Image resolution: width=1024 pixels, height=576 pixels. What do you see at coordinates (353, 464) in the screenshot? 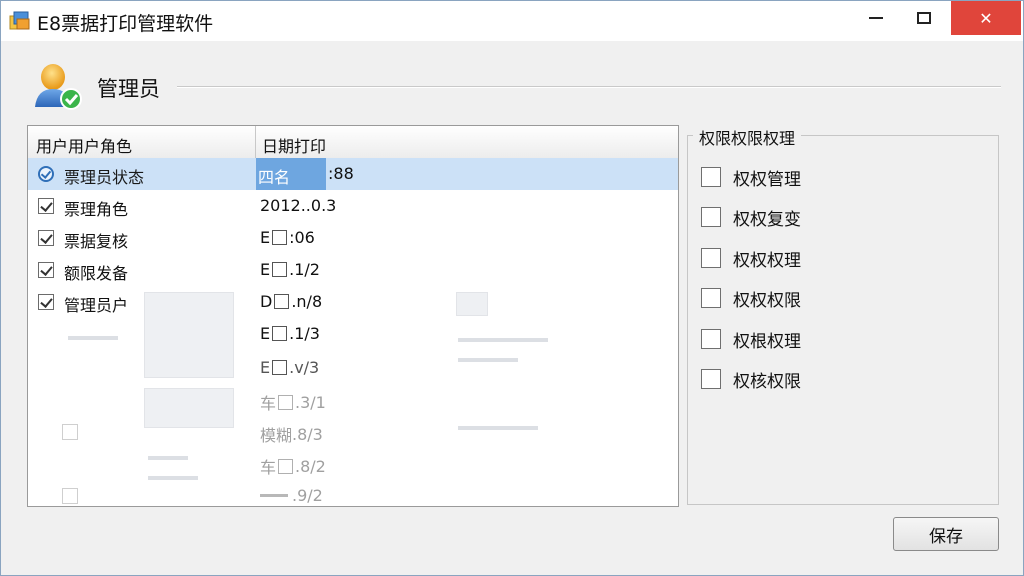
I see `table-row: 车 .8/2` at bounding box center [353, 464].